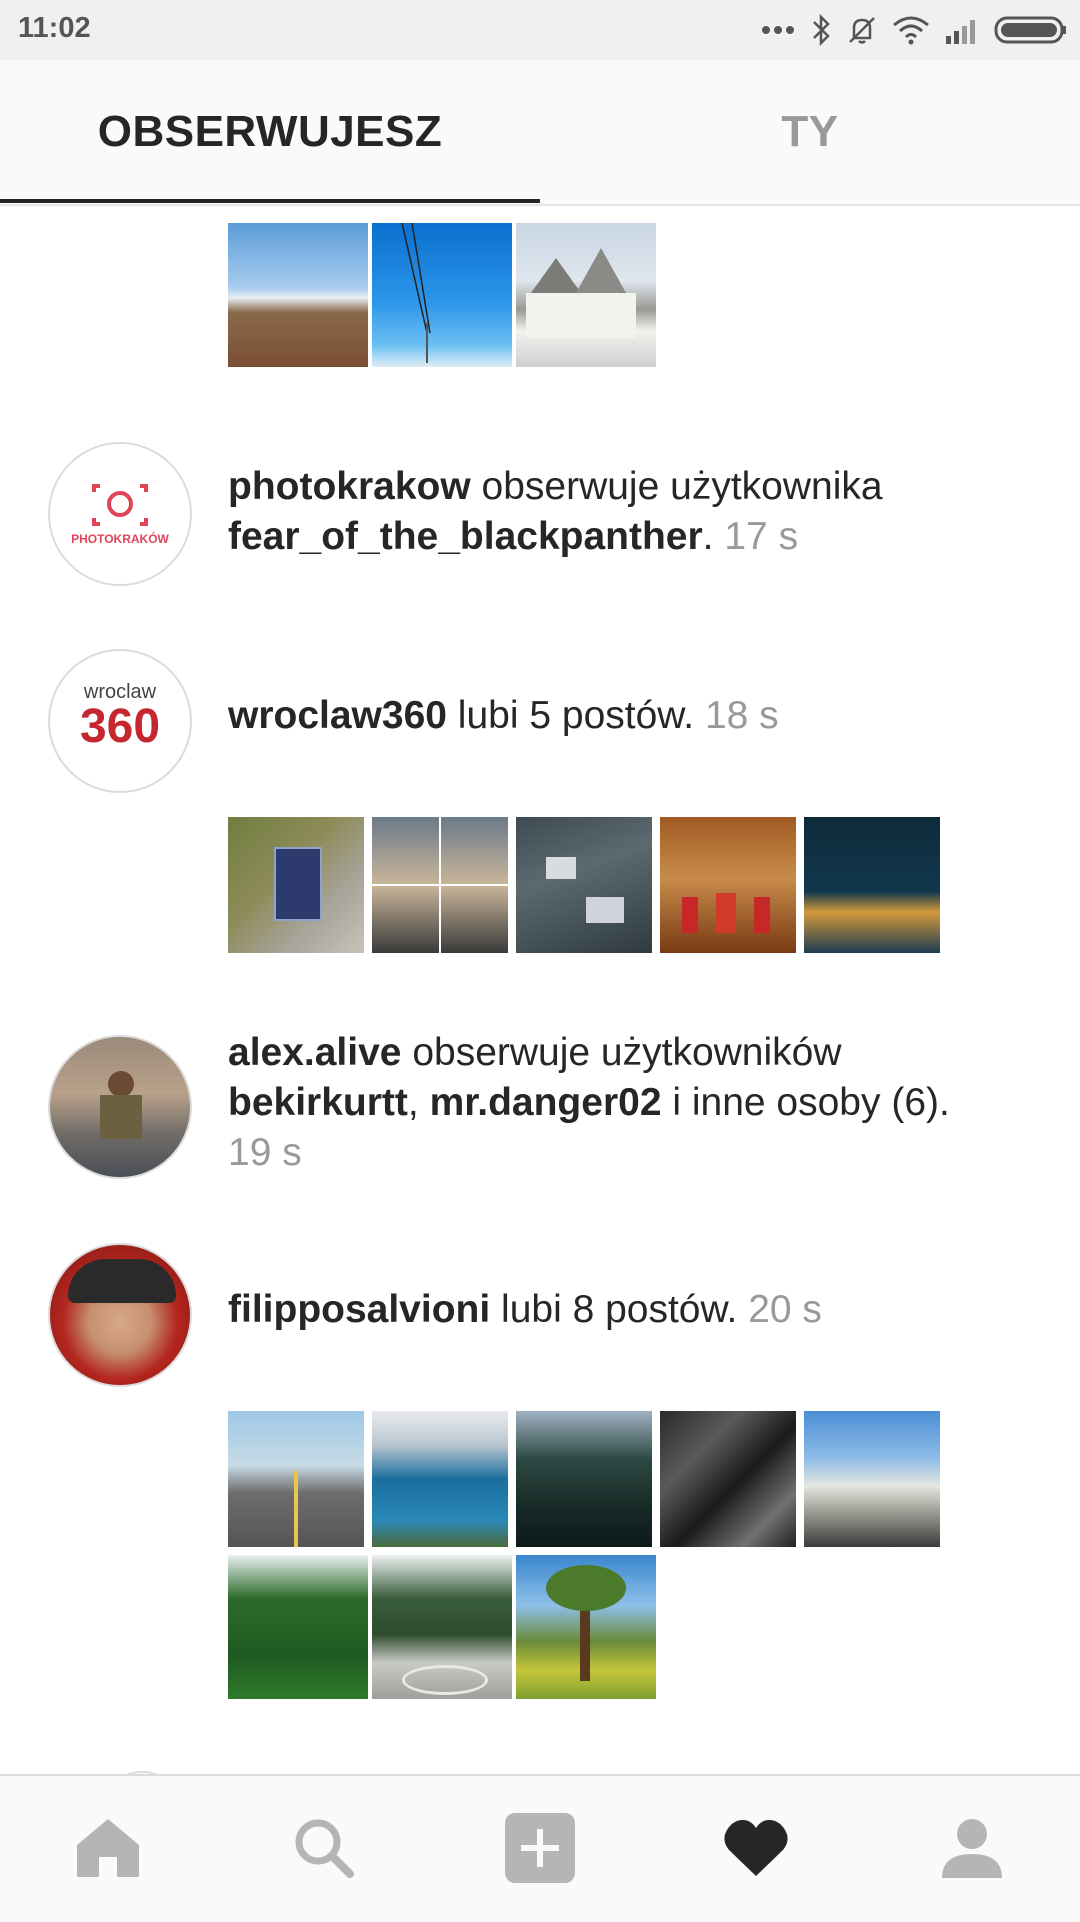  I want to click on activity-tabs: OBSERWUJESZ TY, so click(540, 133).